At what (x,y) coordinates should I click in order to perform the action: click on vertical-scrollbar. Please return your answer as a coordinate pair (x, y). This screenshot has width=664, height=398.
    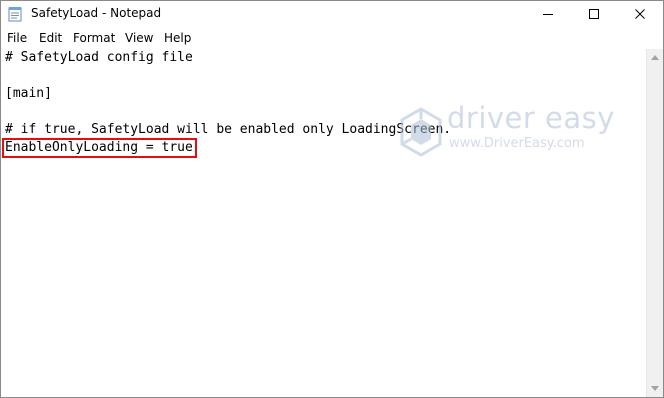
    Looking at the image, I should click on (654, 223).